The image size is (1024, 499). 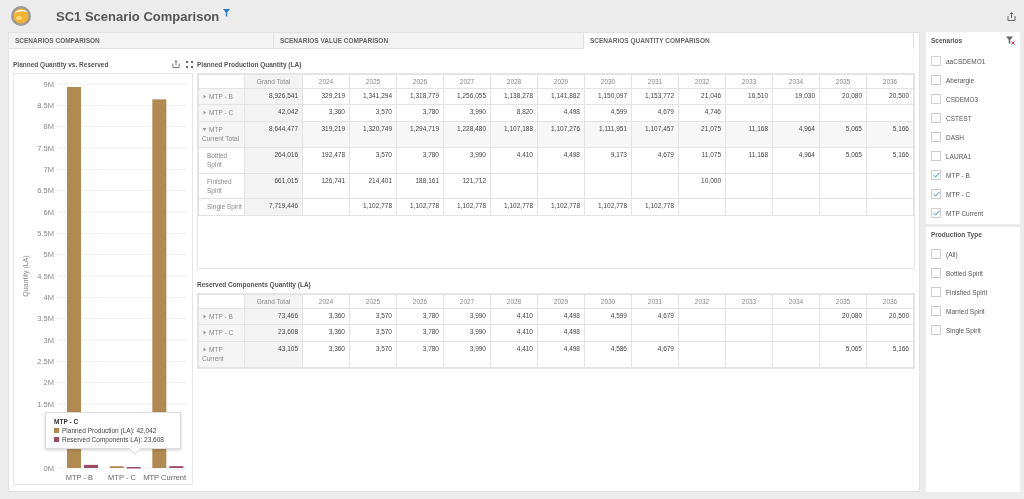 I want to click on page-title: SC1 Scenario Comparison, so click(x=138, y=16).